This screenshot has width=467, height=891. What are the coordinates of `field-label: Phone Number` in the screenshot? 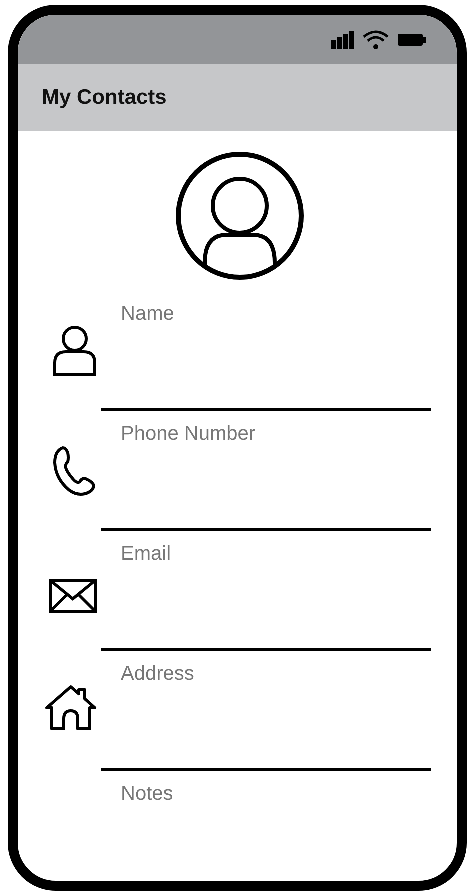 It's located at (188, 434).